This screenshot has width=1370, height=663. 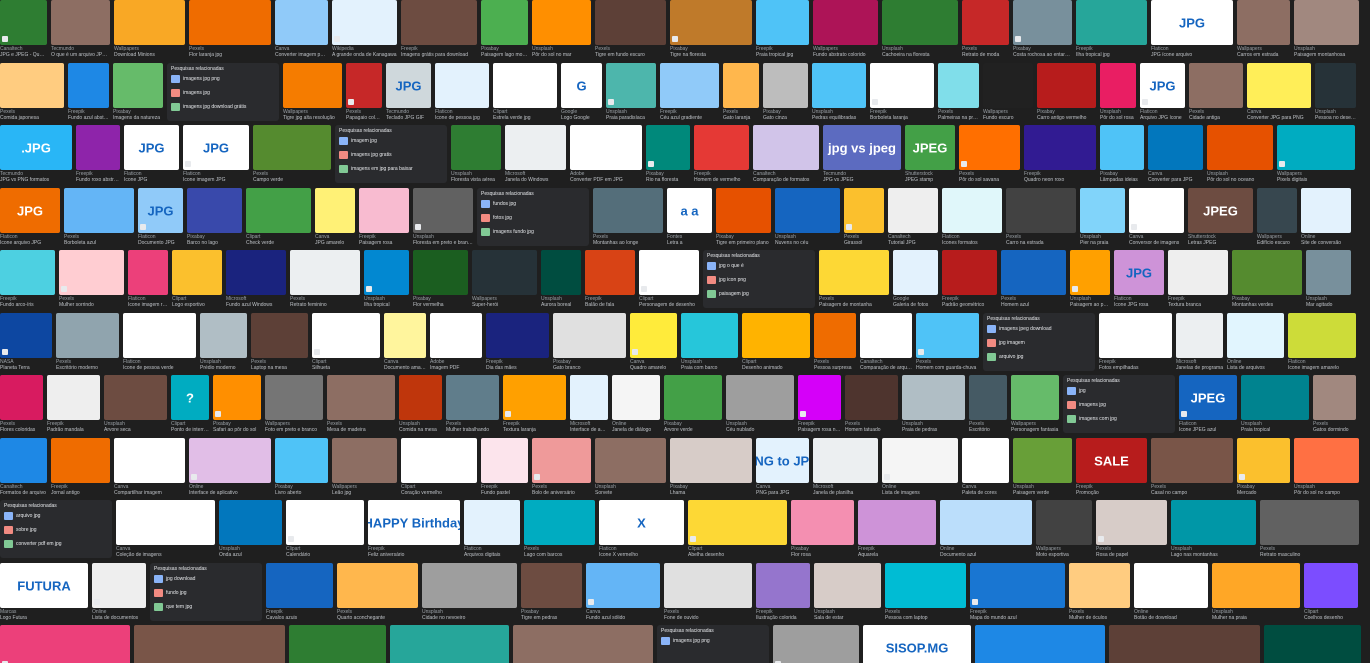 What do you see at coordinates (1131, 555) in the screenshot?
I see `image-caption: Rosa de papel` at bounding box center [1131, 555].